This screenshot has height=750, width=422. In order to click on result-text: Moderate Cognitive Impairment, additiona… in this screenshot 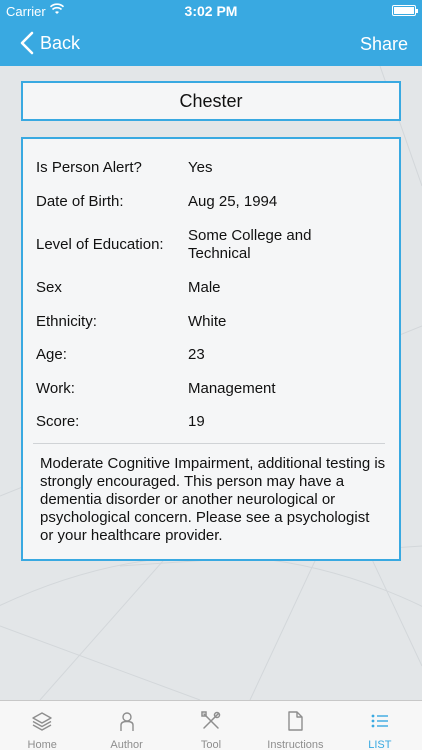, I will do `click(213, 499)`.